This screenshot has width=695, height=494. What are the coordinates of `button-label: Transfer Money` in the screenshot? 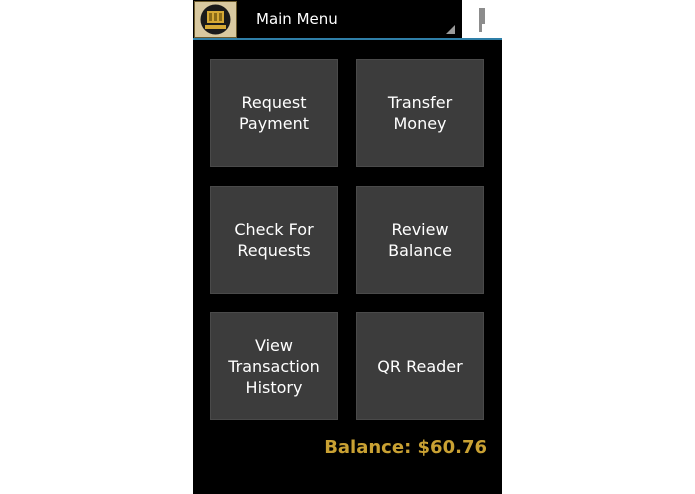 It's located at (420, 113).